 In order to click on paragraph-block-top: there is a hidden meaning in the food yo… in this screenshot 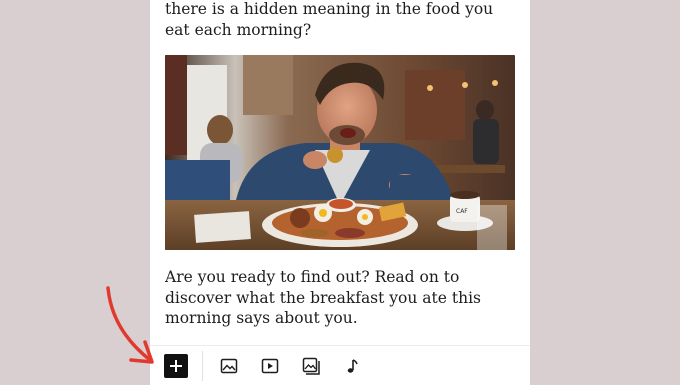, I will do `click(340, 20)`.